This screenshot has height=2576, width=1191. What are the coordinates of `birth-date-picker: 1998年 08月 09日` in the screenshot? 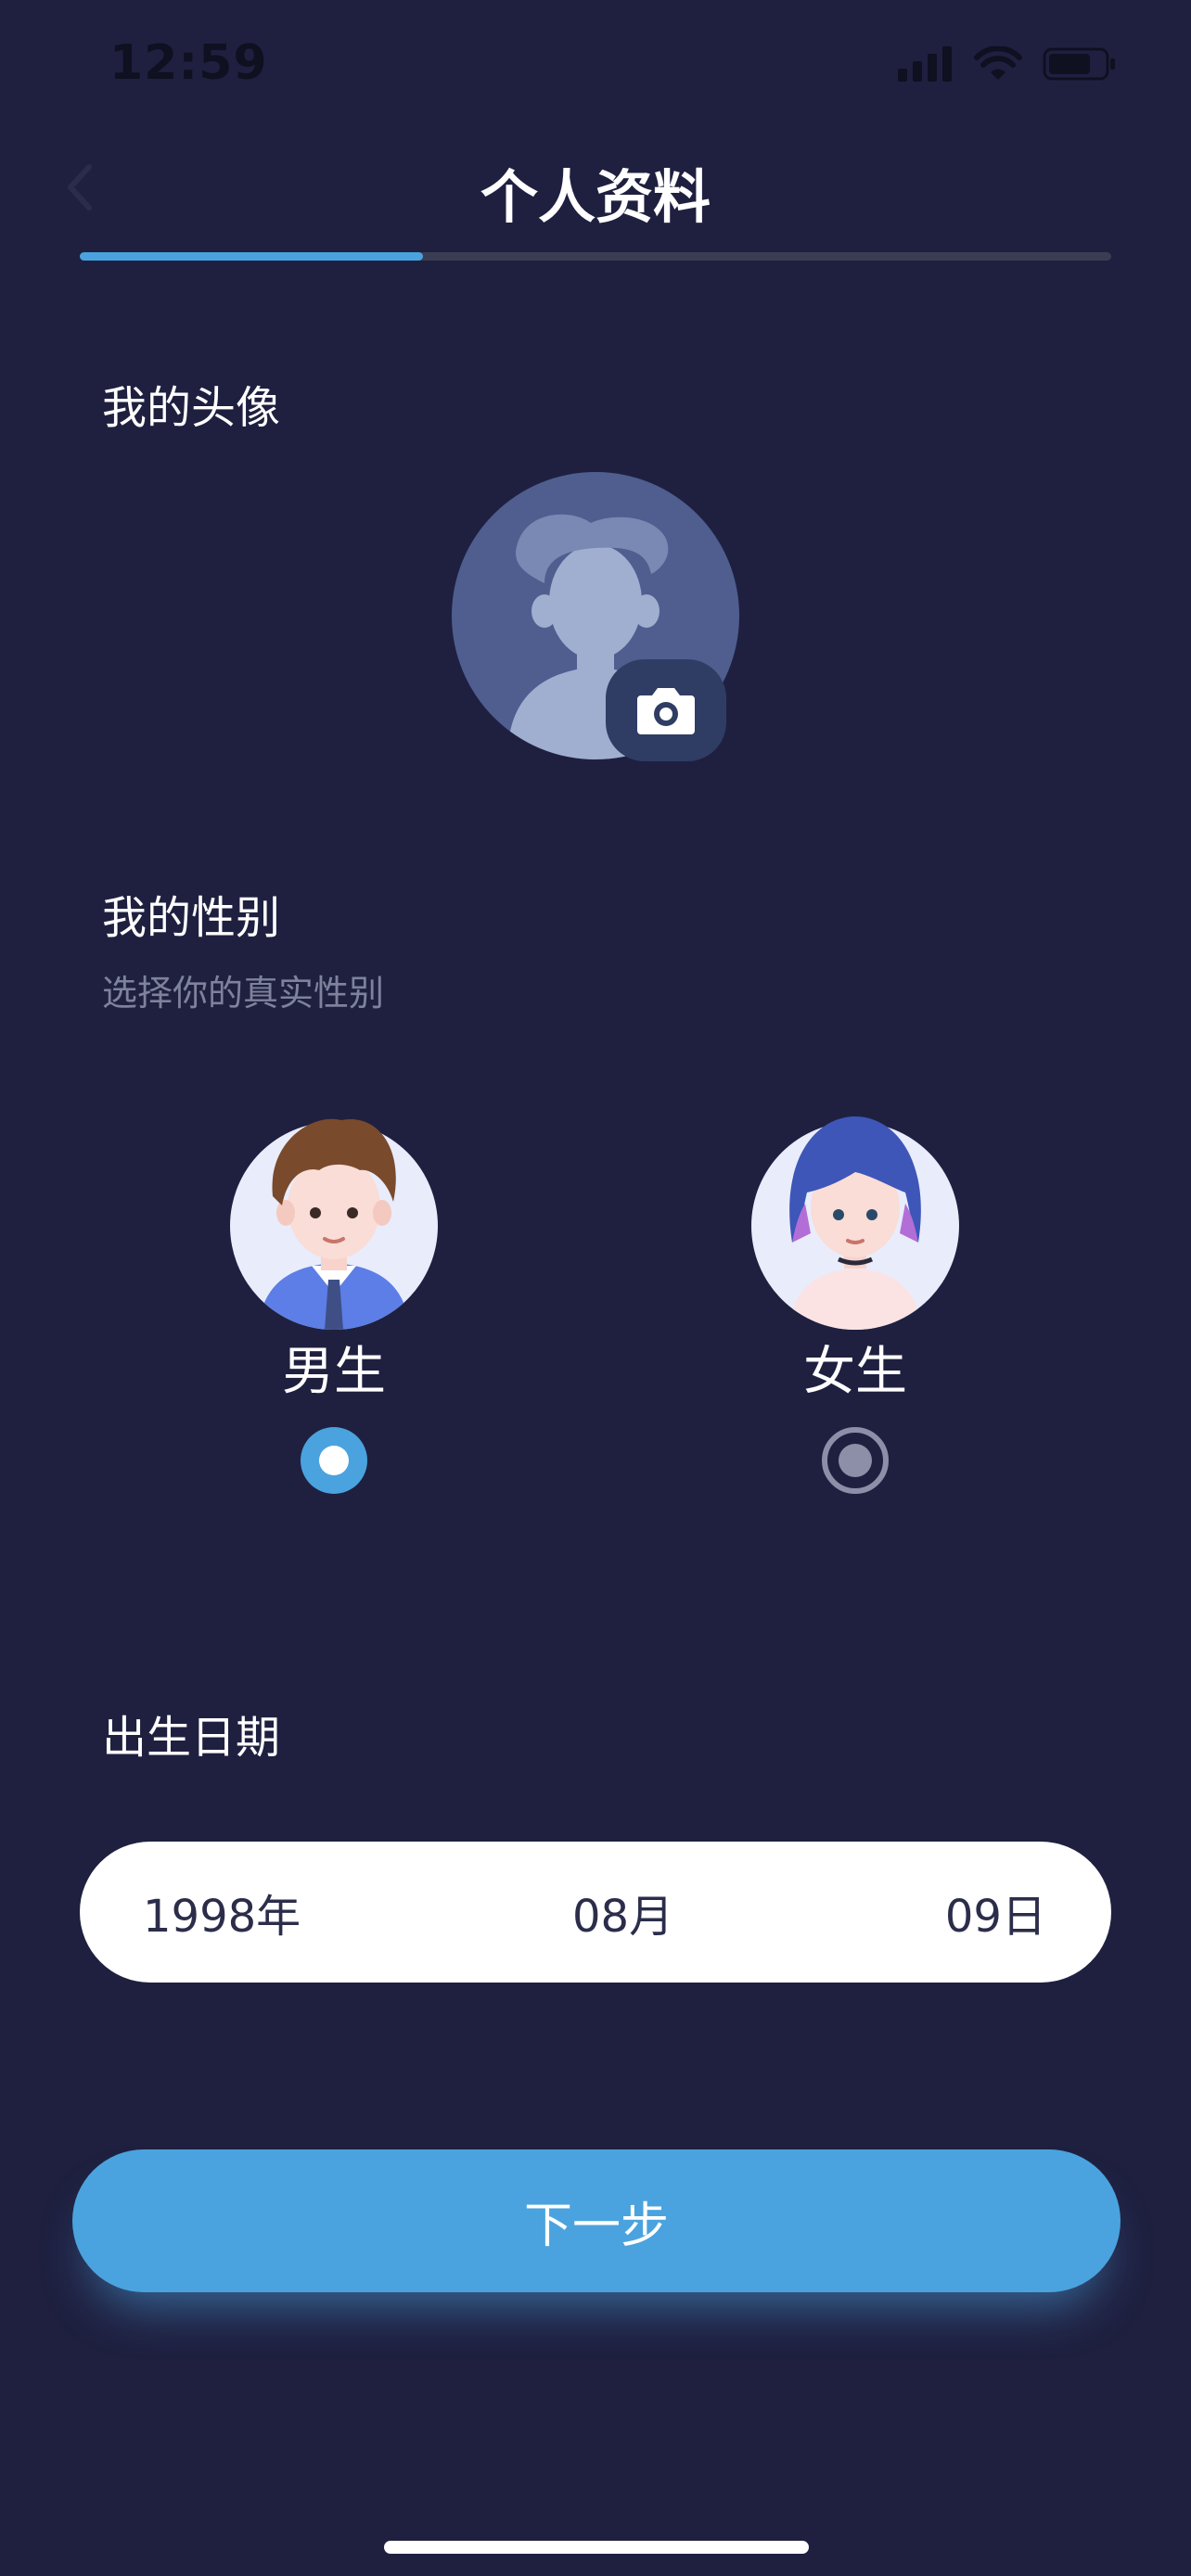 It's located at (595, 1913).